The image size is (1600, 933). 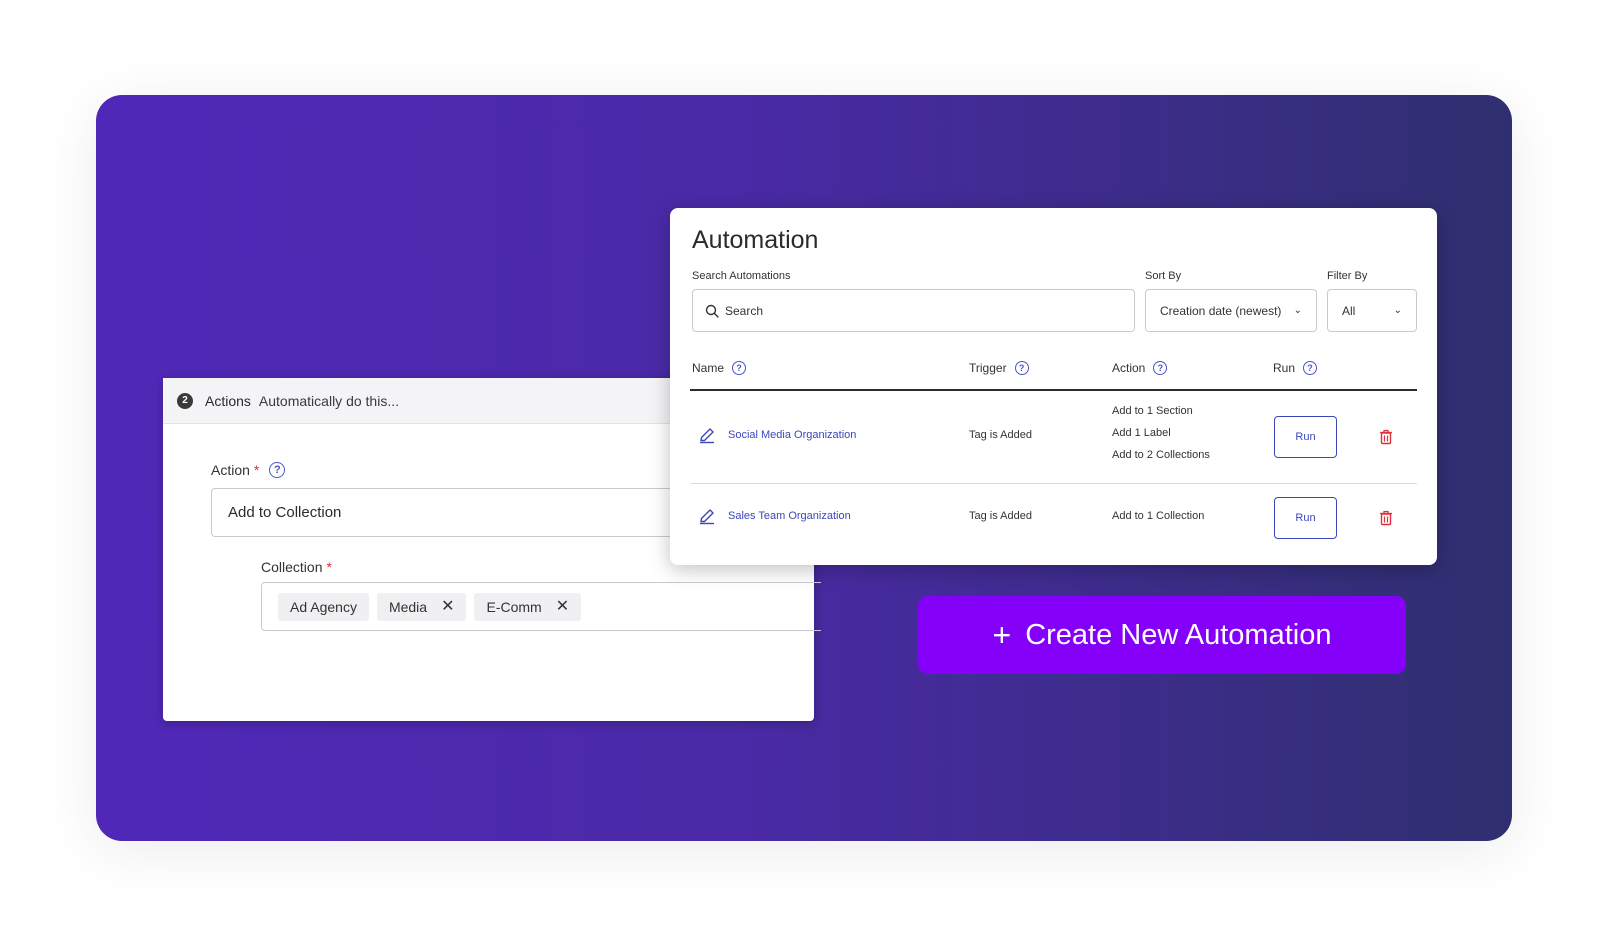 I want to click on sort-select: Creation date (newest) ⌄, so click(x=1231, y=310).